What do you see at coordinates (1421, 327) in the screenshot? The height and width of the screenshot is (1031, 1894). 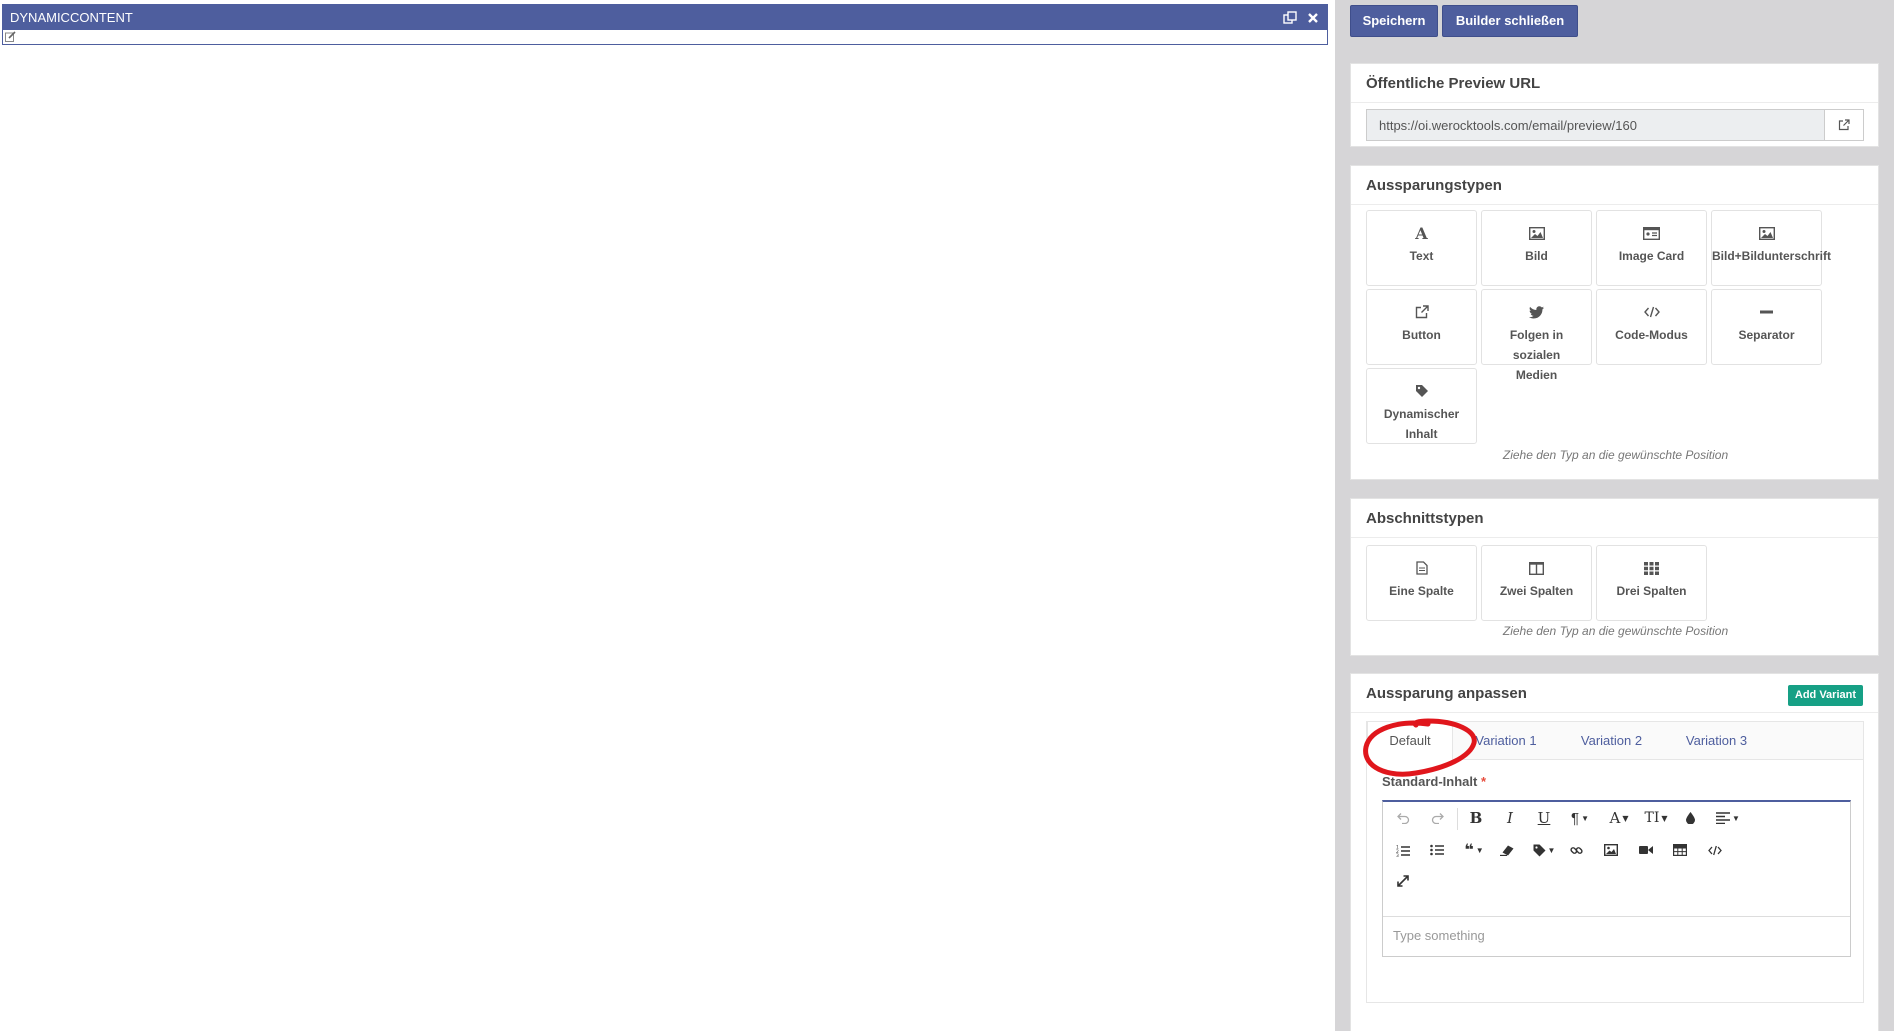 I see `slot-type-button: Button` at bounding box center [1421, 327].